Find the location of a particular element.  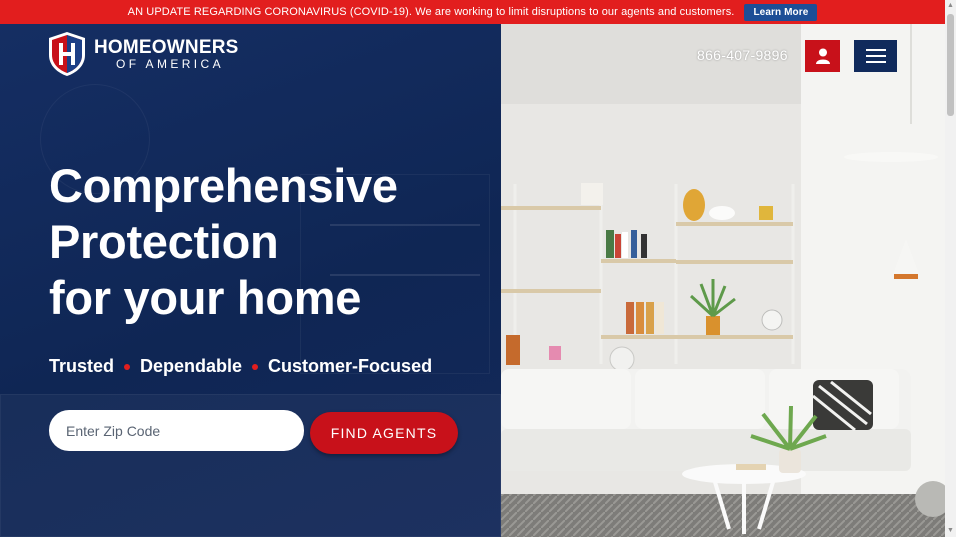

shield-logo-icon is located at coordinates (67, 54).